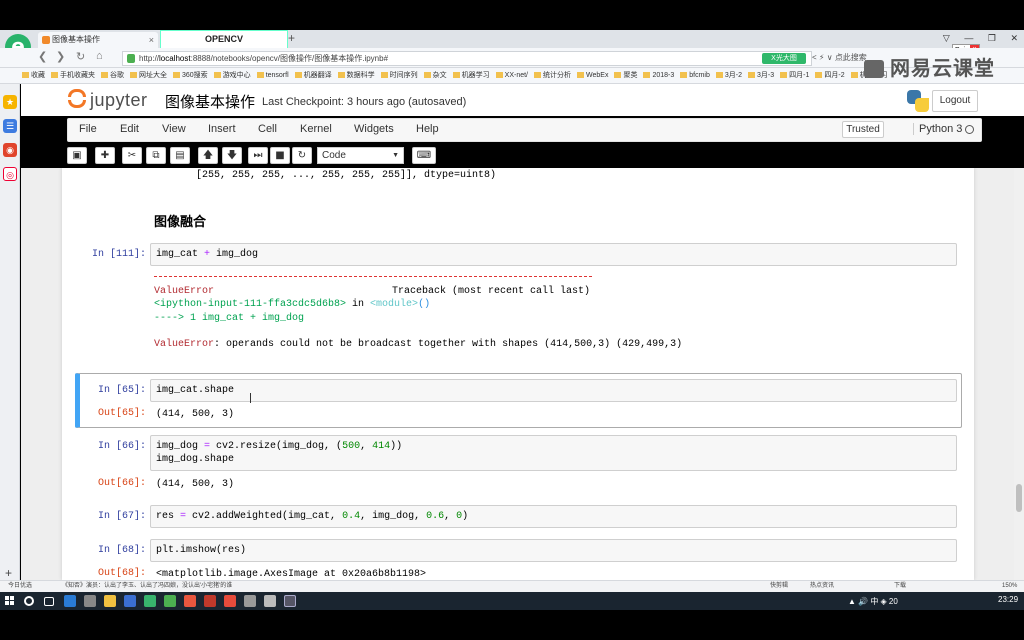 This screenshot has height=640, width=1024. I want to click on bookmark-item: 四月-1, so click(794, 75).